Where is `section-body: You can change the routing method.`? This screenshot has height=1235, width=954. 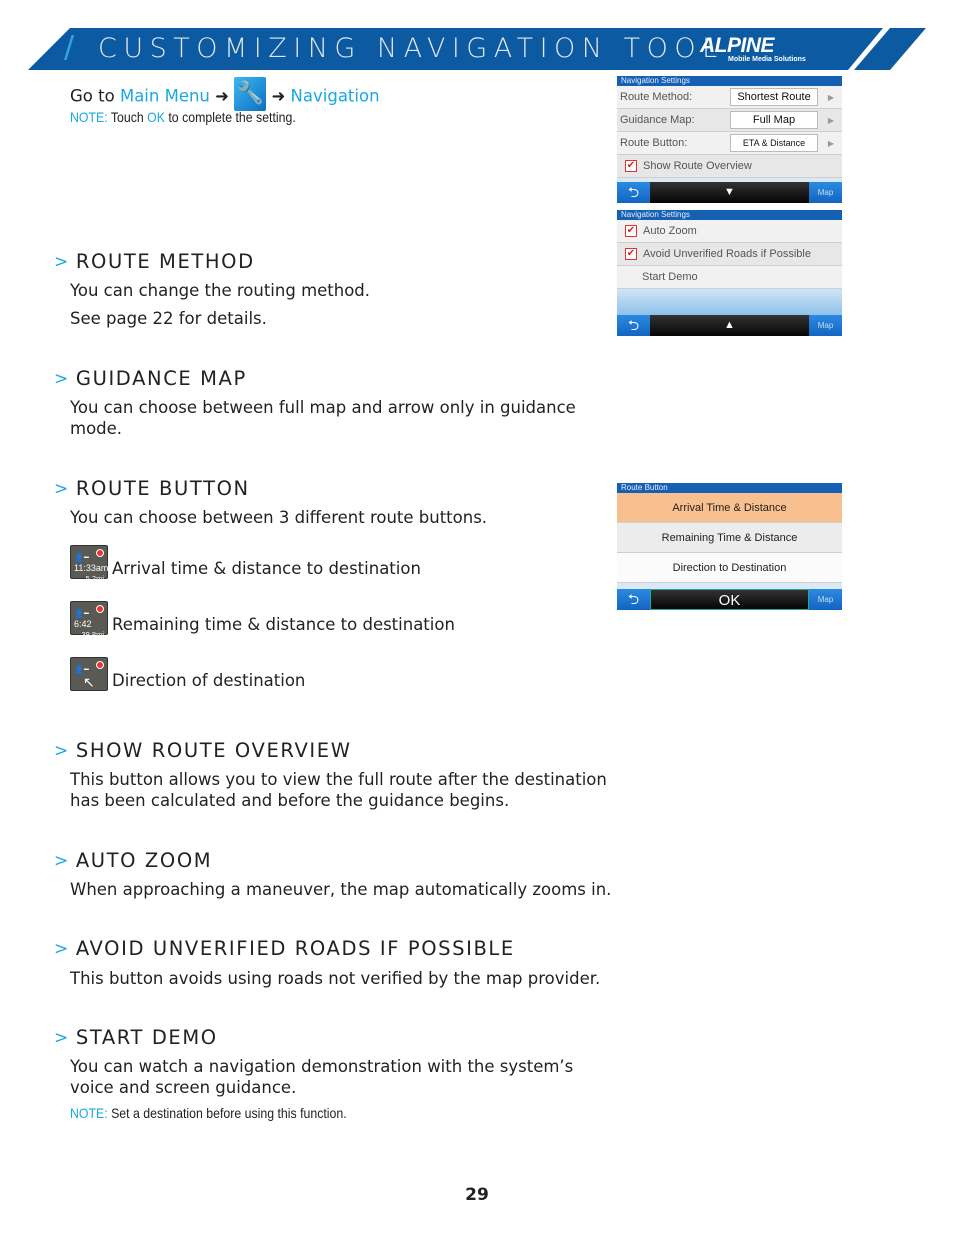
section-body: You can change the routing method. is located at coordinates (220, 290).